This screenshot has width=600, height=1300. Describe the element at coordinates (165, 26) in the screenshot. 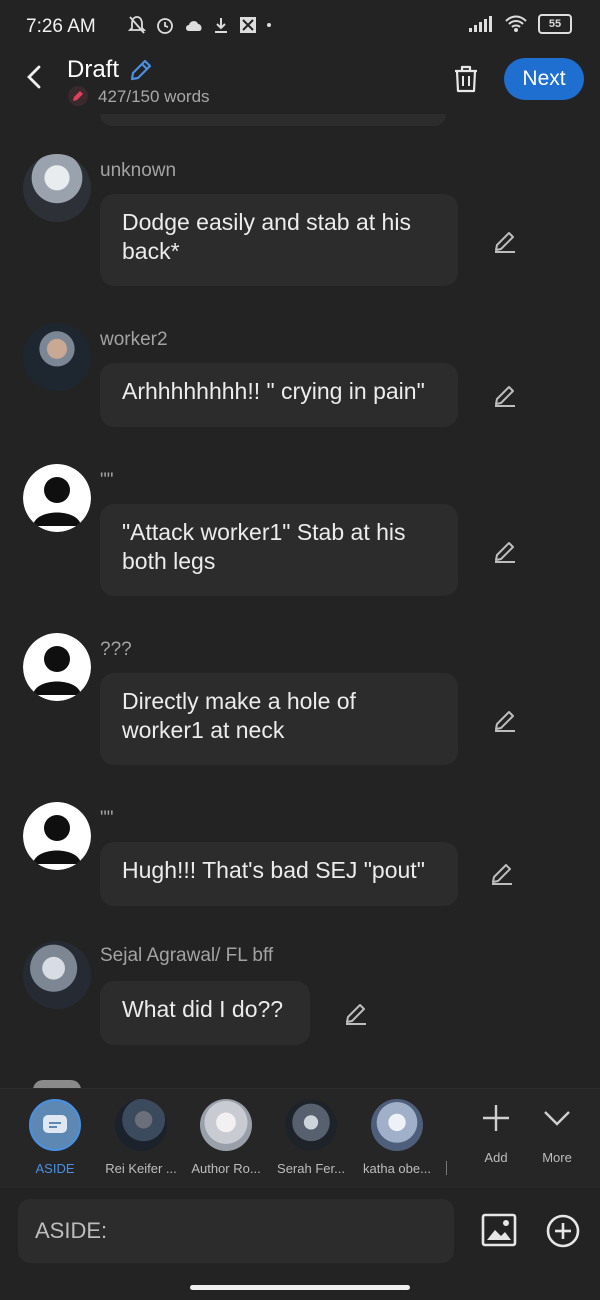

I see `alarm-icon` at that location.